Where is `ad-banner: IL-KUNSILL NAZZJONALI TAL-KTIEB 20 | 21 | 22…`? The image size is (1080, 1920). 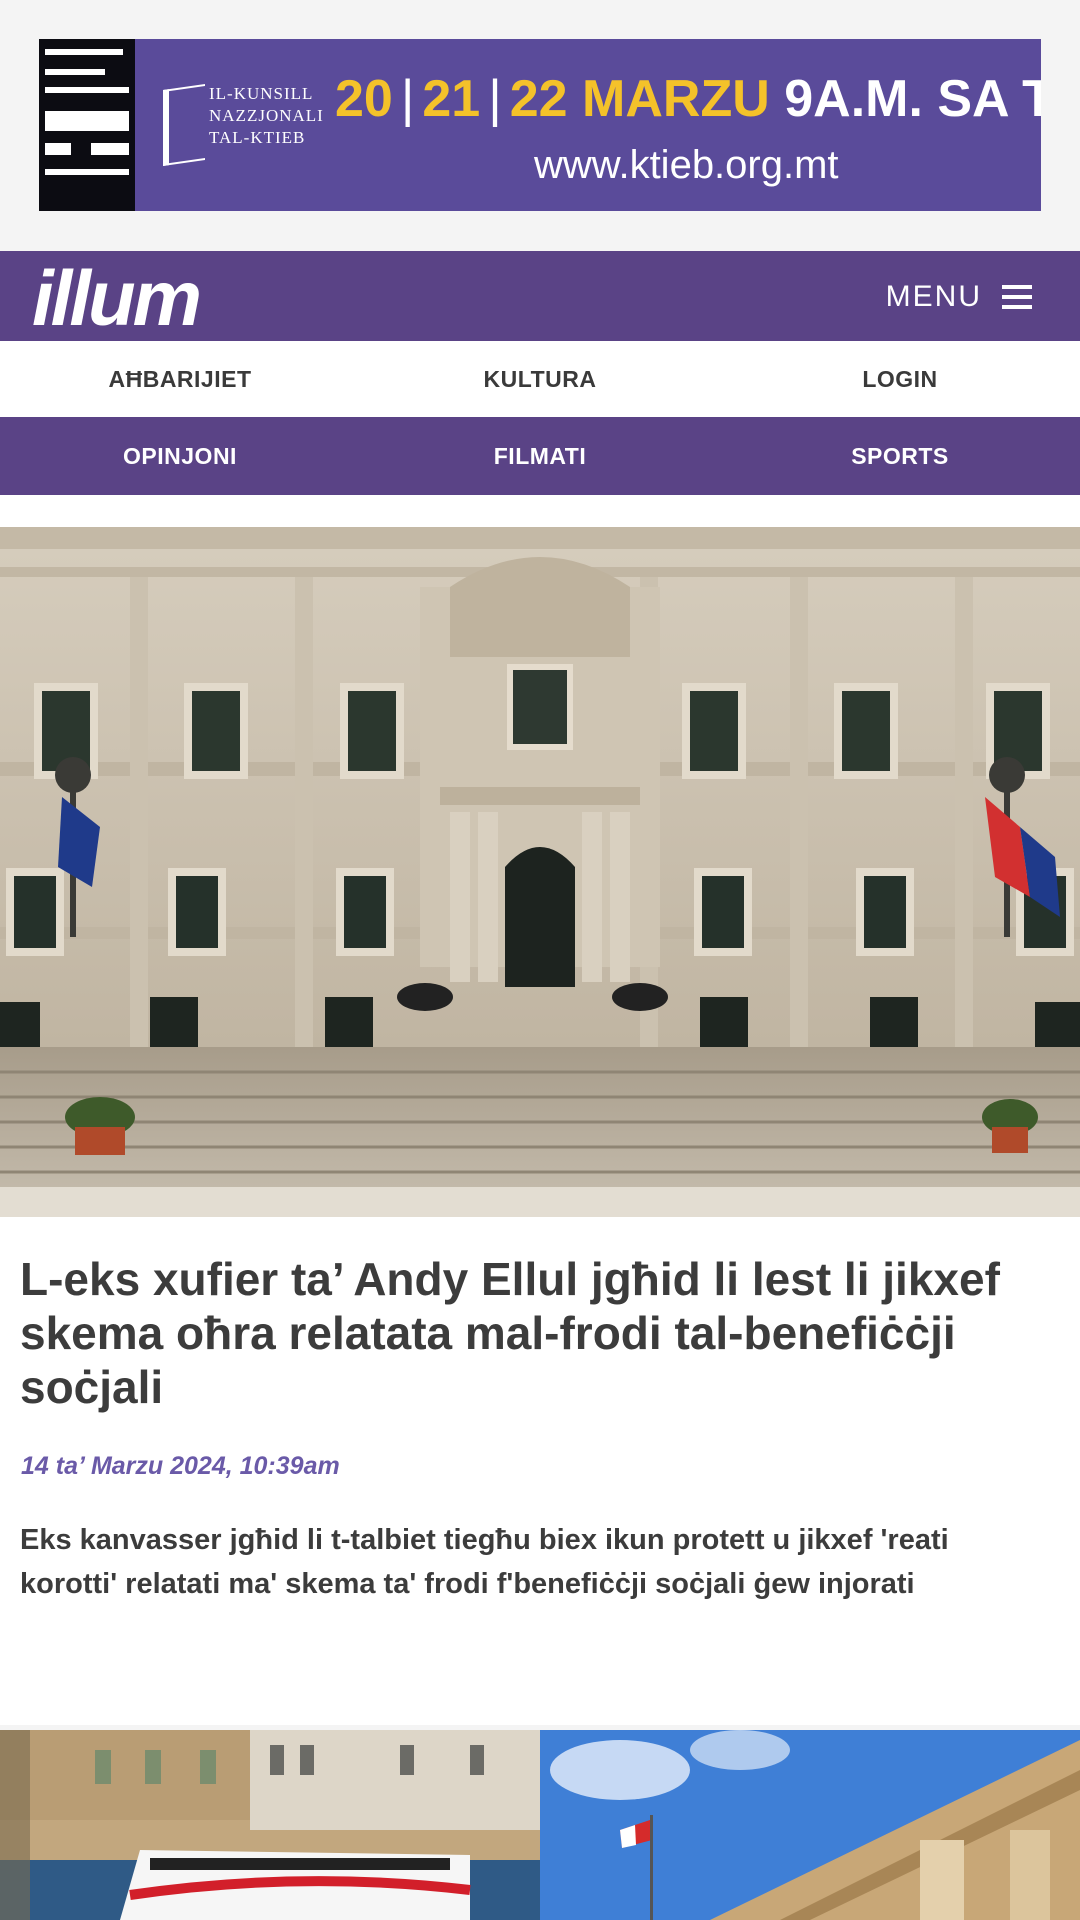
ad-banner: IL-KUNSILL NAZZJONALI TAL-KTIEB 20 | 21 | 22… is located at coordinates (540, 125).